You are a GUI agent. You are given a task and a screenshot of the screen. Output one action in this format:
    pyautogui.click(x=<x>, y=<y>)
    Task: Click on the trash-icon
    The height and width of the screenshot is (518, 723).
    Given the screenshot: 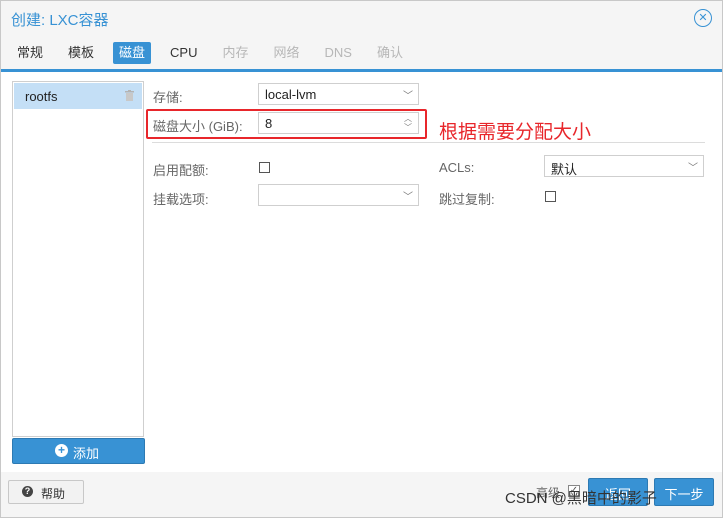 What is the action you would take?
    pyautogui.click(x=129, y=95)
    